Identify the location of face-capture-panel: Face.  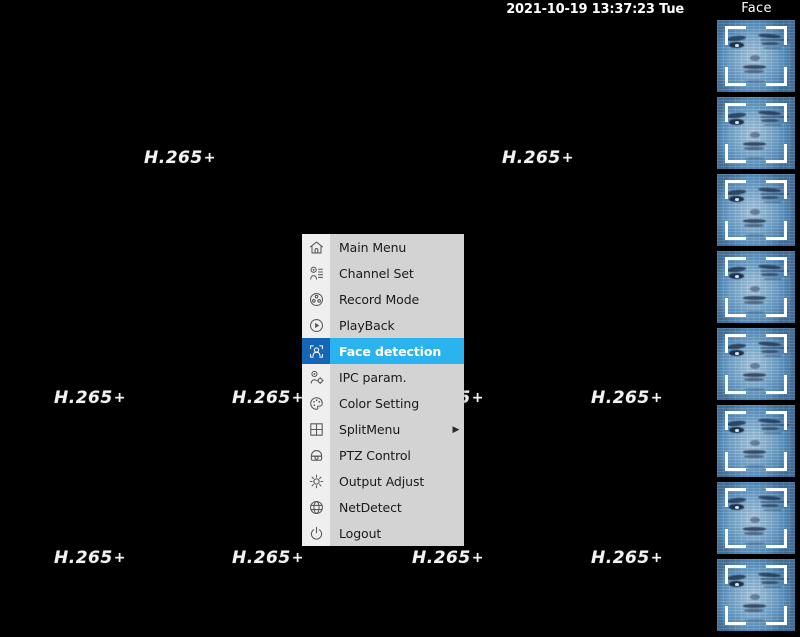
(756, 318).